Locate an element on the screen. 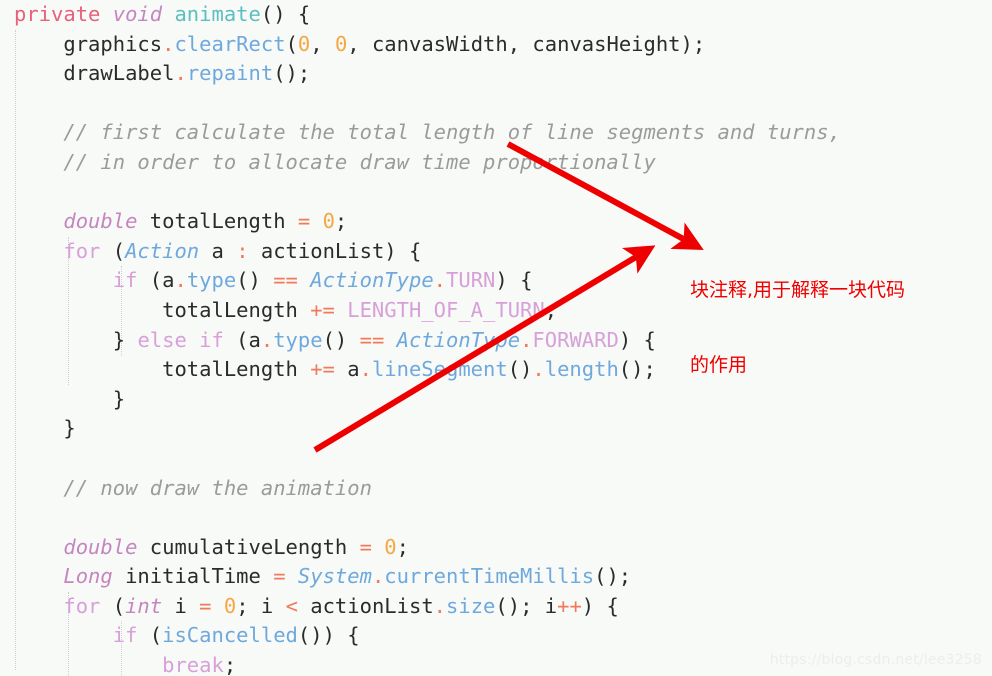 Image resolution: width=992 pixels, height=676 pixels. code-line: drawLabel.repaint(); is located at coordinates (496, 74).